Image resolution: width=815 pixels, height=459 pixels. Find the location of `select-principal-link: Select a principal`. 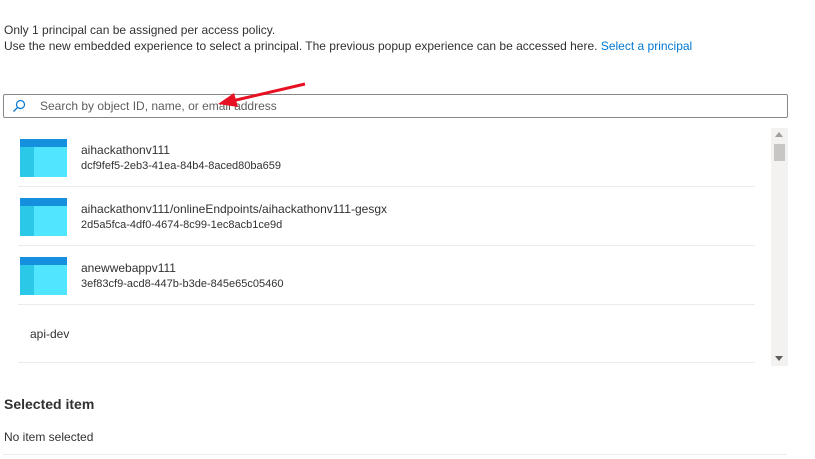

select-principal-link: Select a principal is located at coordinates (646, 46).